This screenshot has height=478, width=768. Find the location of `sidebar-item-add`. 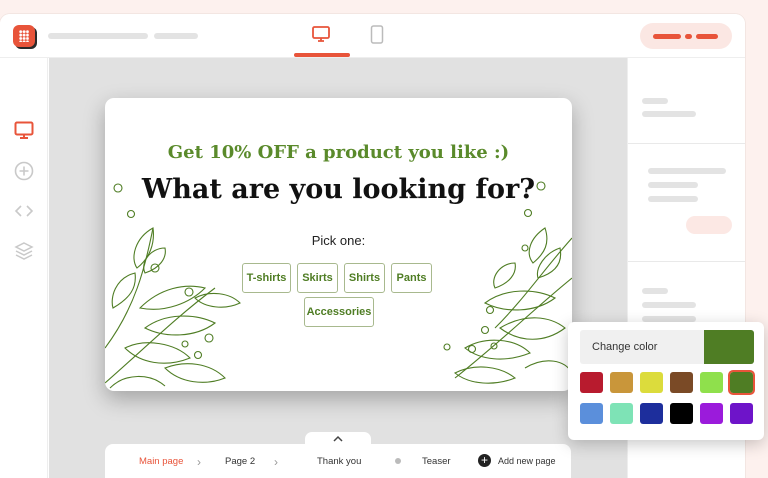

sidebar-item-add is located at coordinates (24, 171).